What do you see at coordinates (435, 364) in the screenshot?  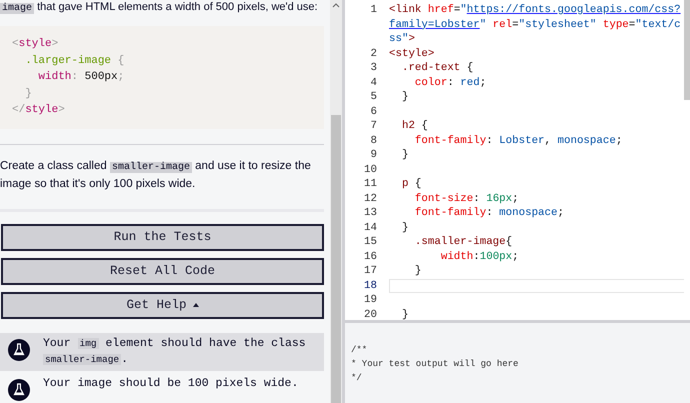 I see `output-line: * Your test output will go here` at bounding box center [435, 364].